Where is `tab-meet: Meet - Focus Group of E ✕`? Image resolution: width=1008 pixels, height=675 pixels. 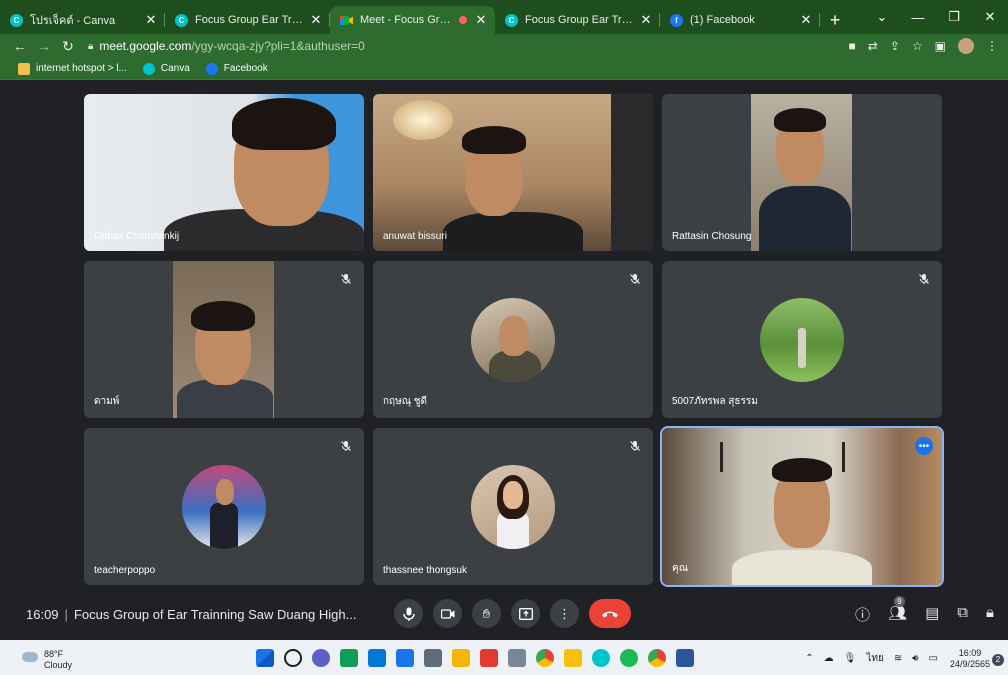 tab-meet: Meet - Focus Group of E ✕ is located at coordinates (412, 20).